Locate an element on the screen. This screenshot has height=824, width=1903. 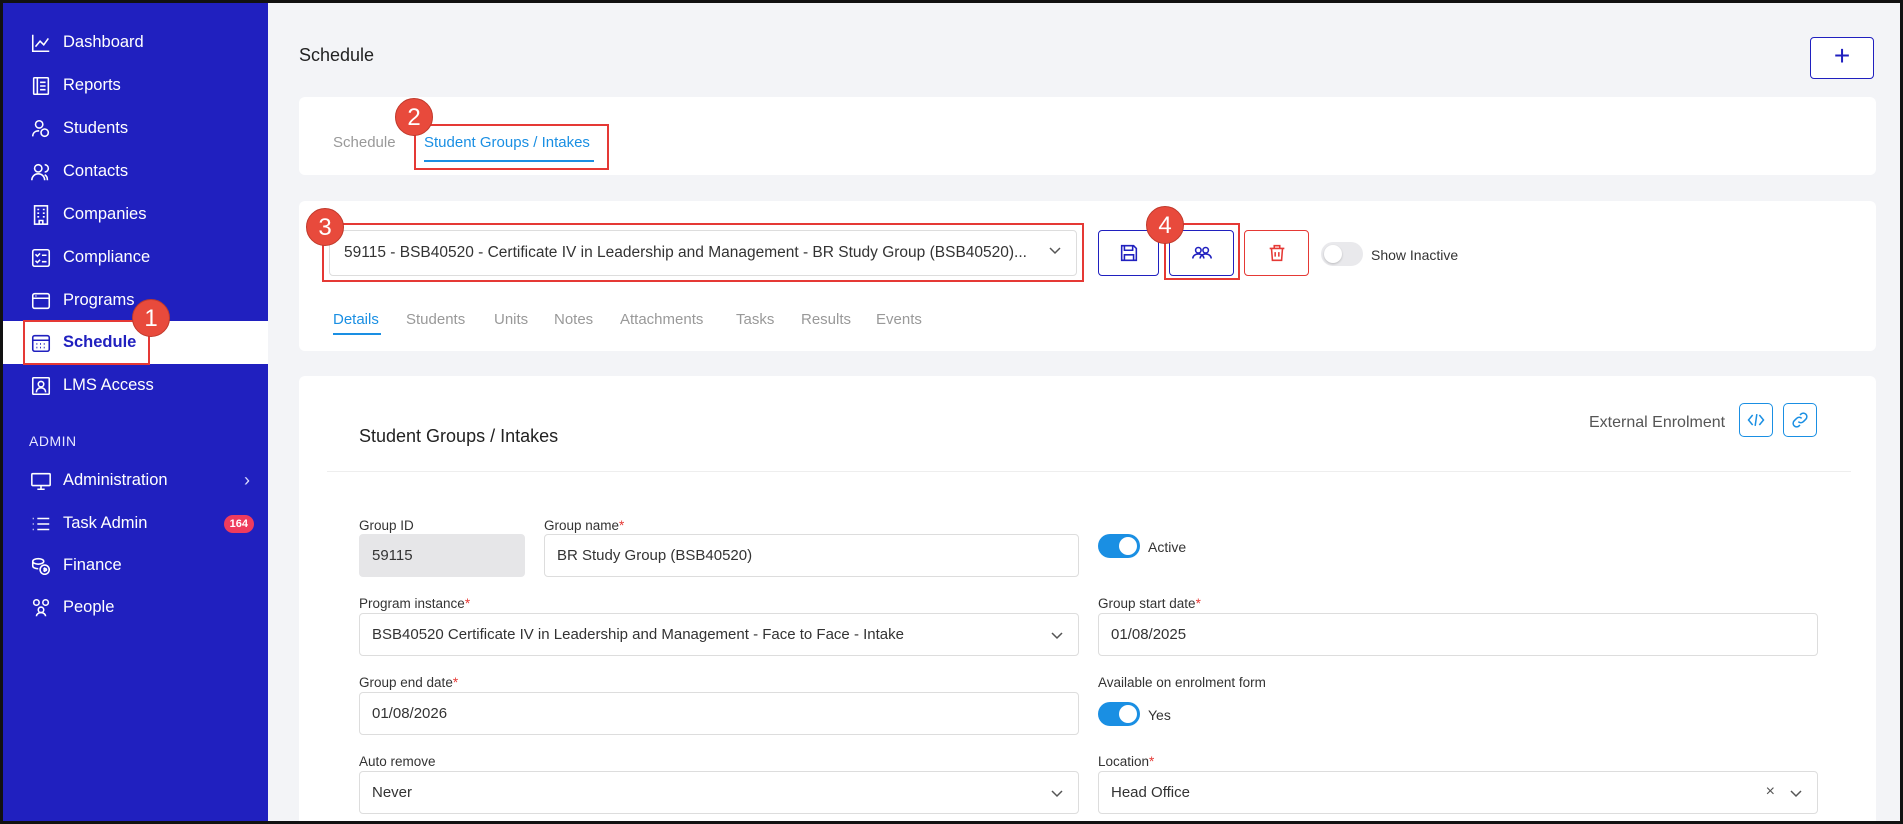
location-select: Head Office × is located at coordinates (1458, 792).